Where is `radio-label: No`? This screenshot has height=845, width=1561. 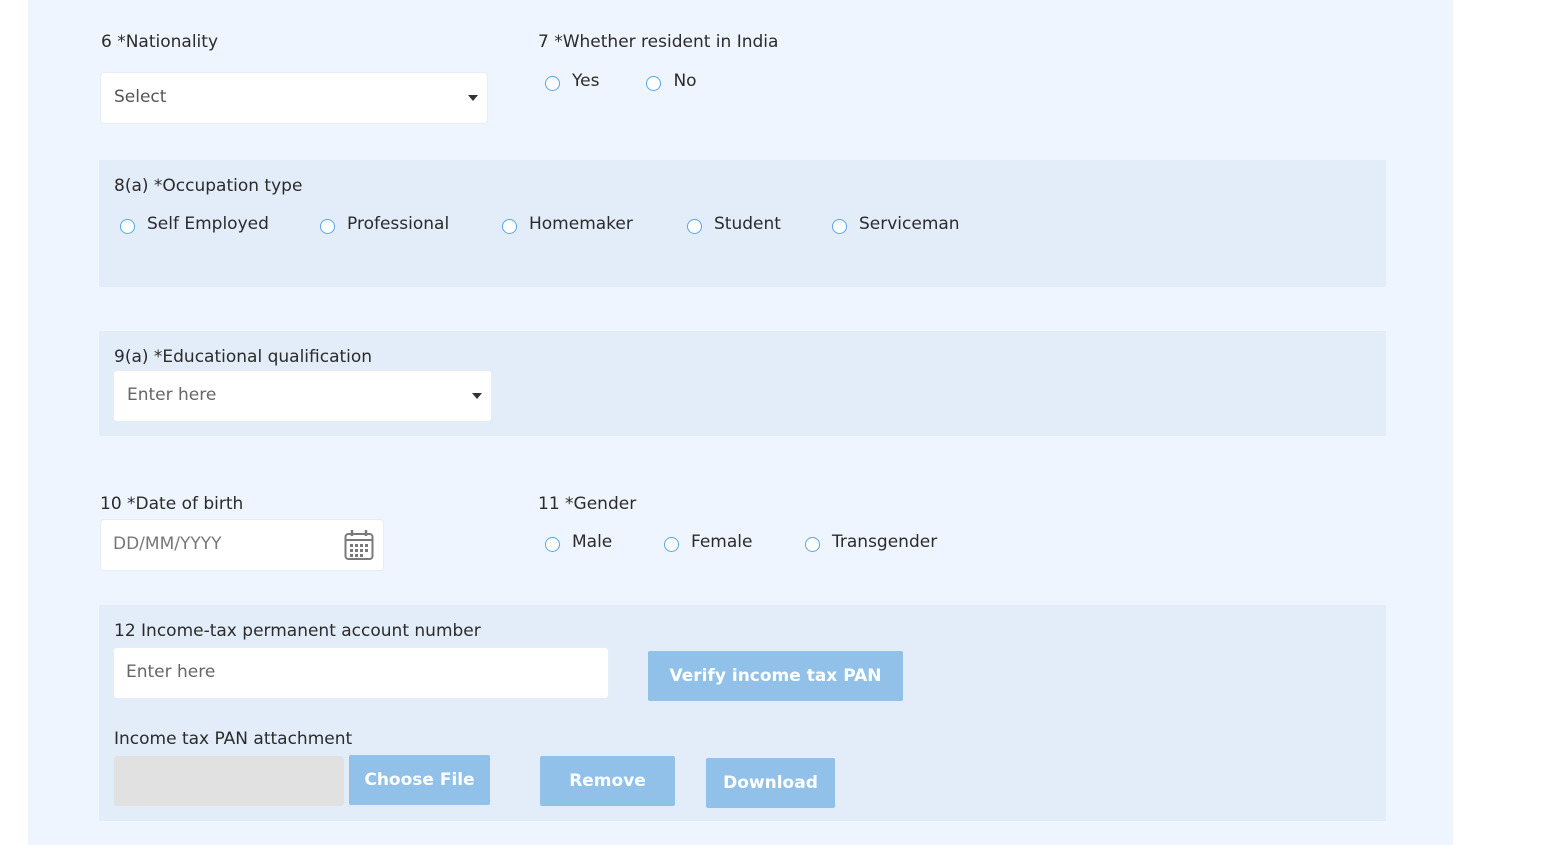 radio-label: No is located at coordinates (685, 81).